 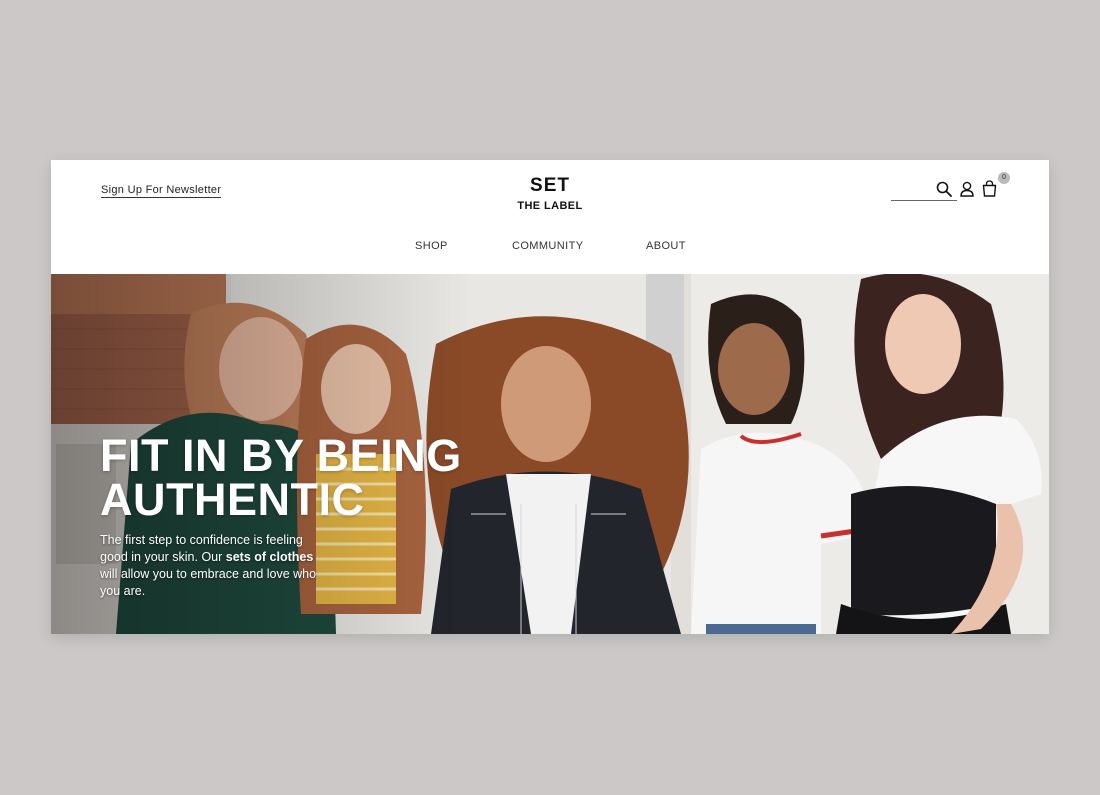 What do you see at coordinates (550, 185) in the screenshot?
I see `logo-line-set: SET` at bounding box center [550, 185].